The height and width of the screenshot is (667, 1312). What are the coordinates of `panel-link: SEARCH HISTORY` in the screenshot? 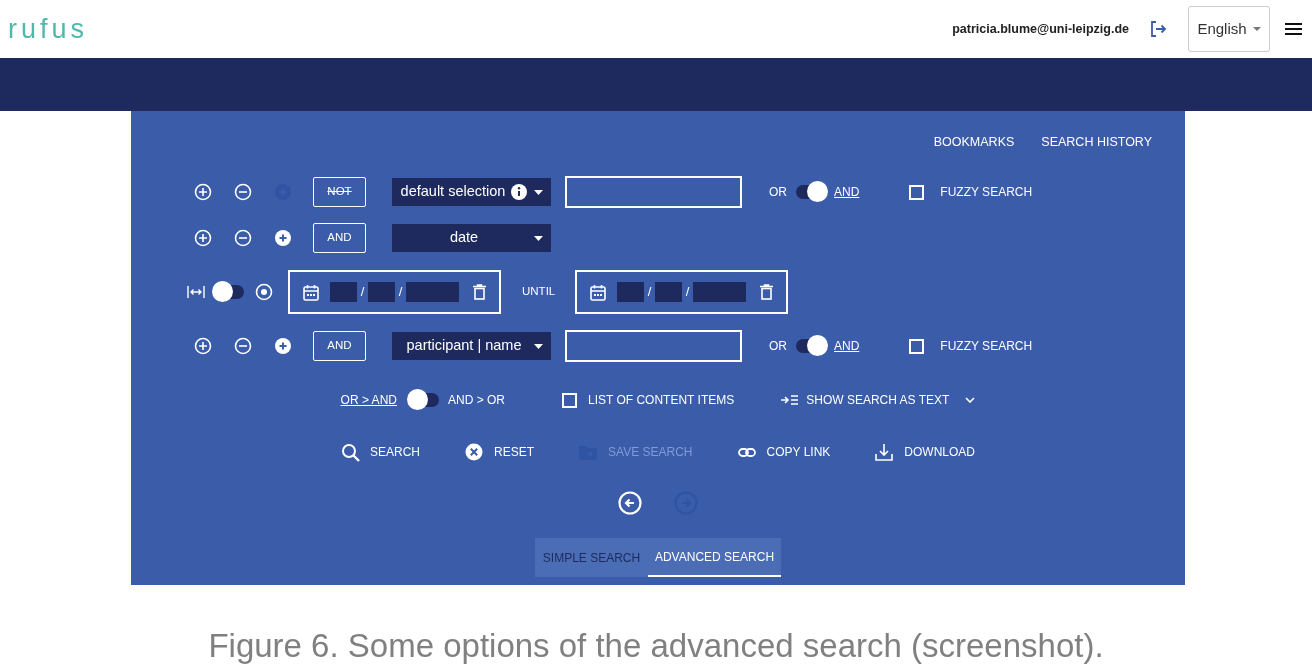 It's located at (1096, 151).